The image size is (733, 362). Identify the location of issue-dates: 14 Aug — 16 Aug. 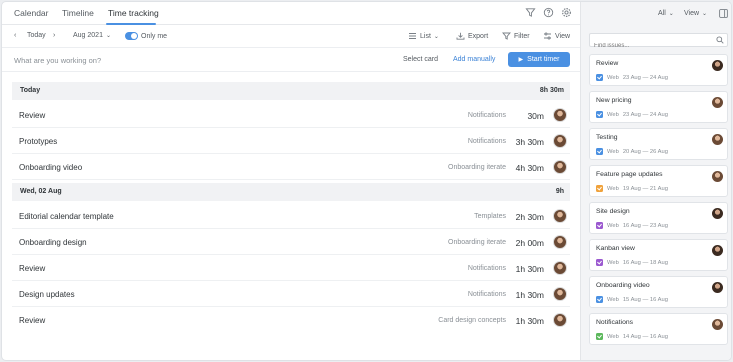
(645, 336).